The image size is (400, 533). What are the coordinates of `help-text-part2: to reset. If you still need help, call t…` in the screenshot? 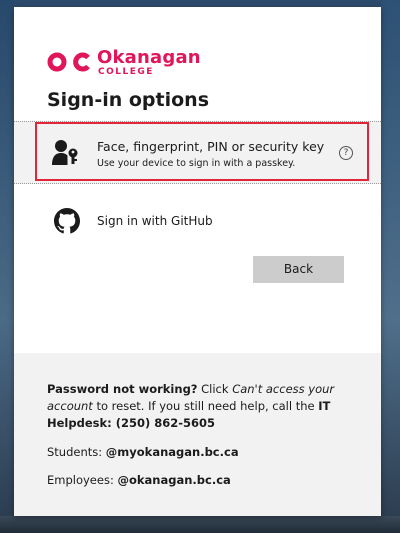 It's located at (205, 406).